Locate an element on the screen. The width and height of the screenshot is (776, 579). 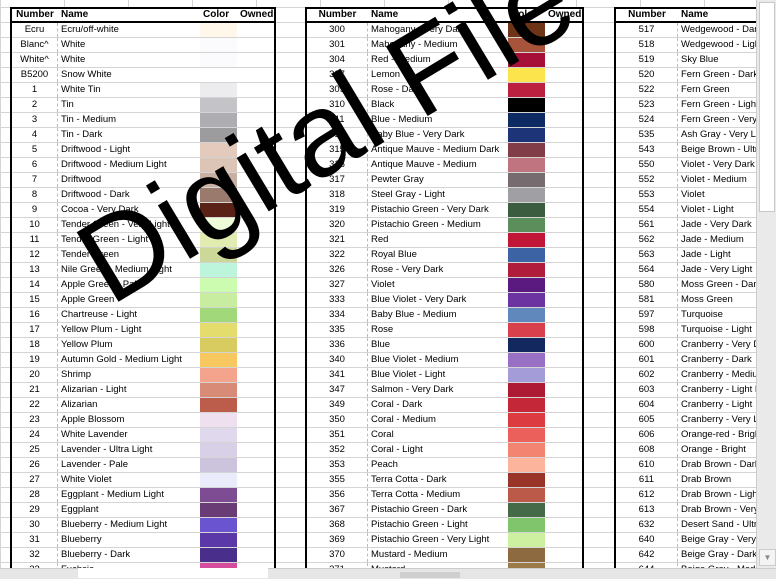
scroll-down-arrow-icon: ▼ is located at coordinates (767, 557).